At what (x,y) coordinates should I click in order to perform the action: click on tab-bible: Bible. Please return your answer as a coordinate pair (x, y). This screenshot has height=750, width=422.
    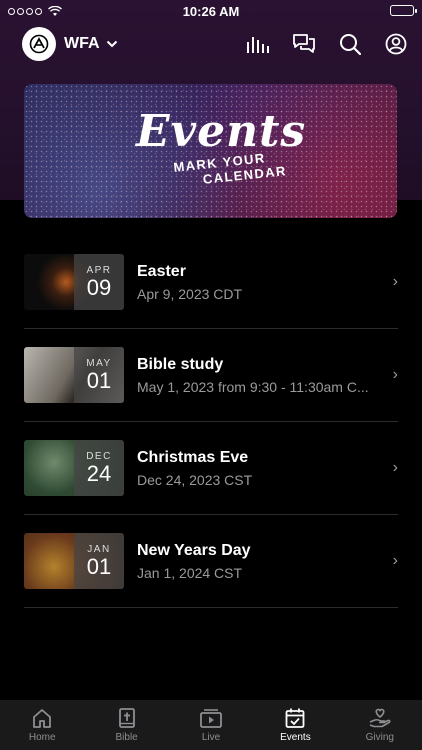
    Looking at the image, I should click on (126, 725).